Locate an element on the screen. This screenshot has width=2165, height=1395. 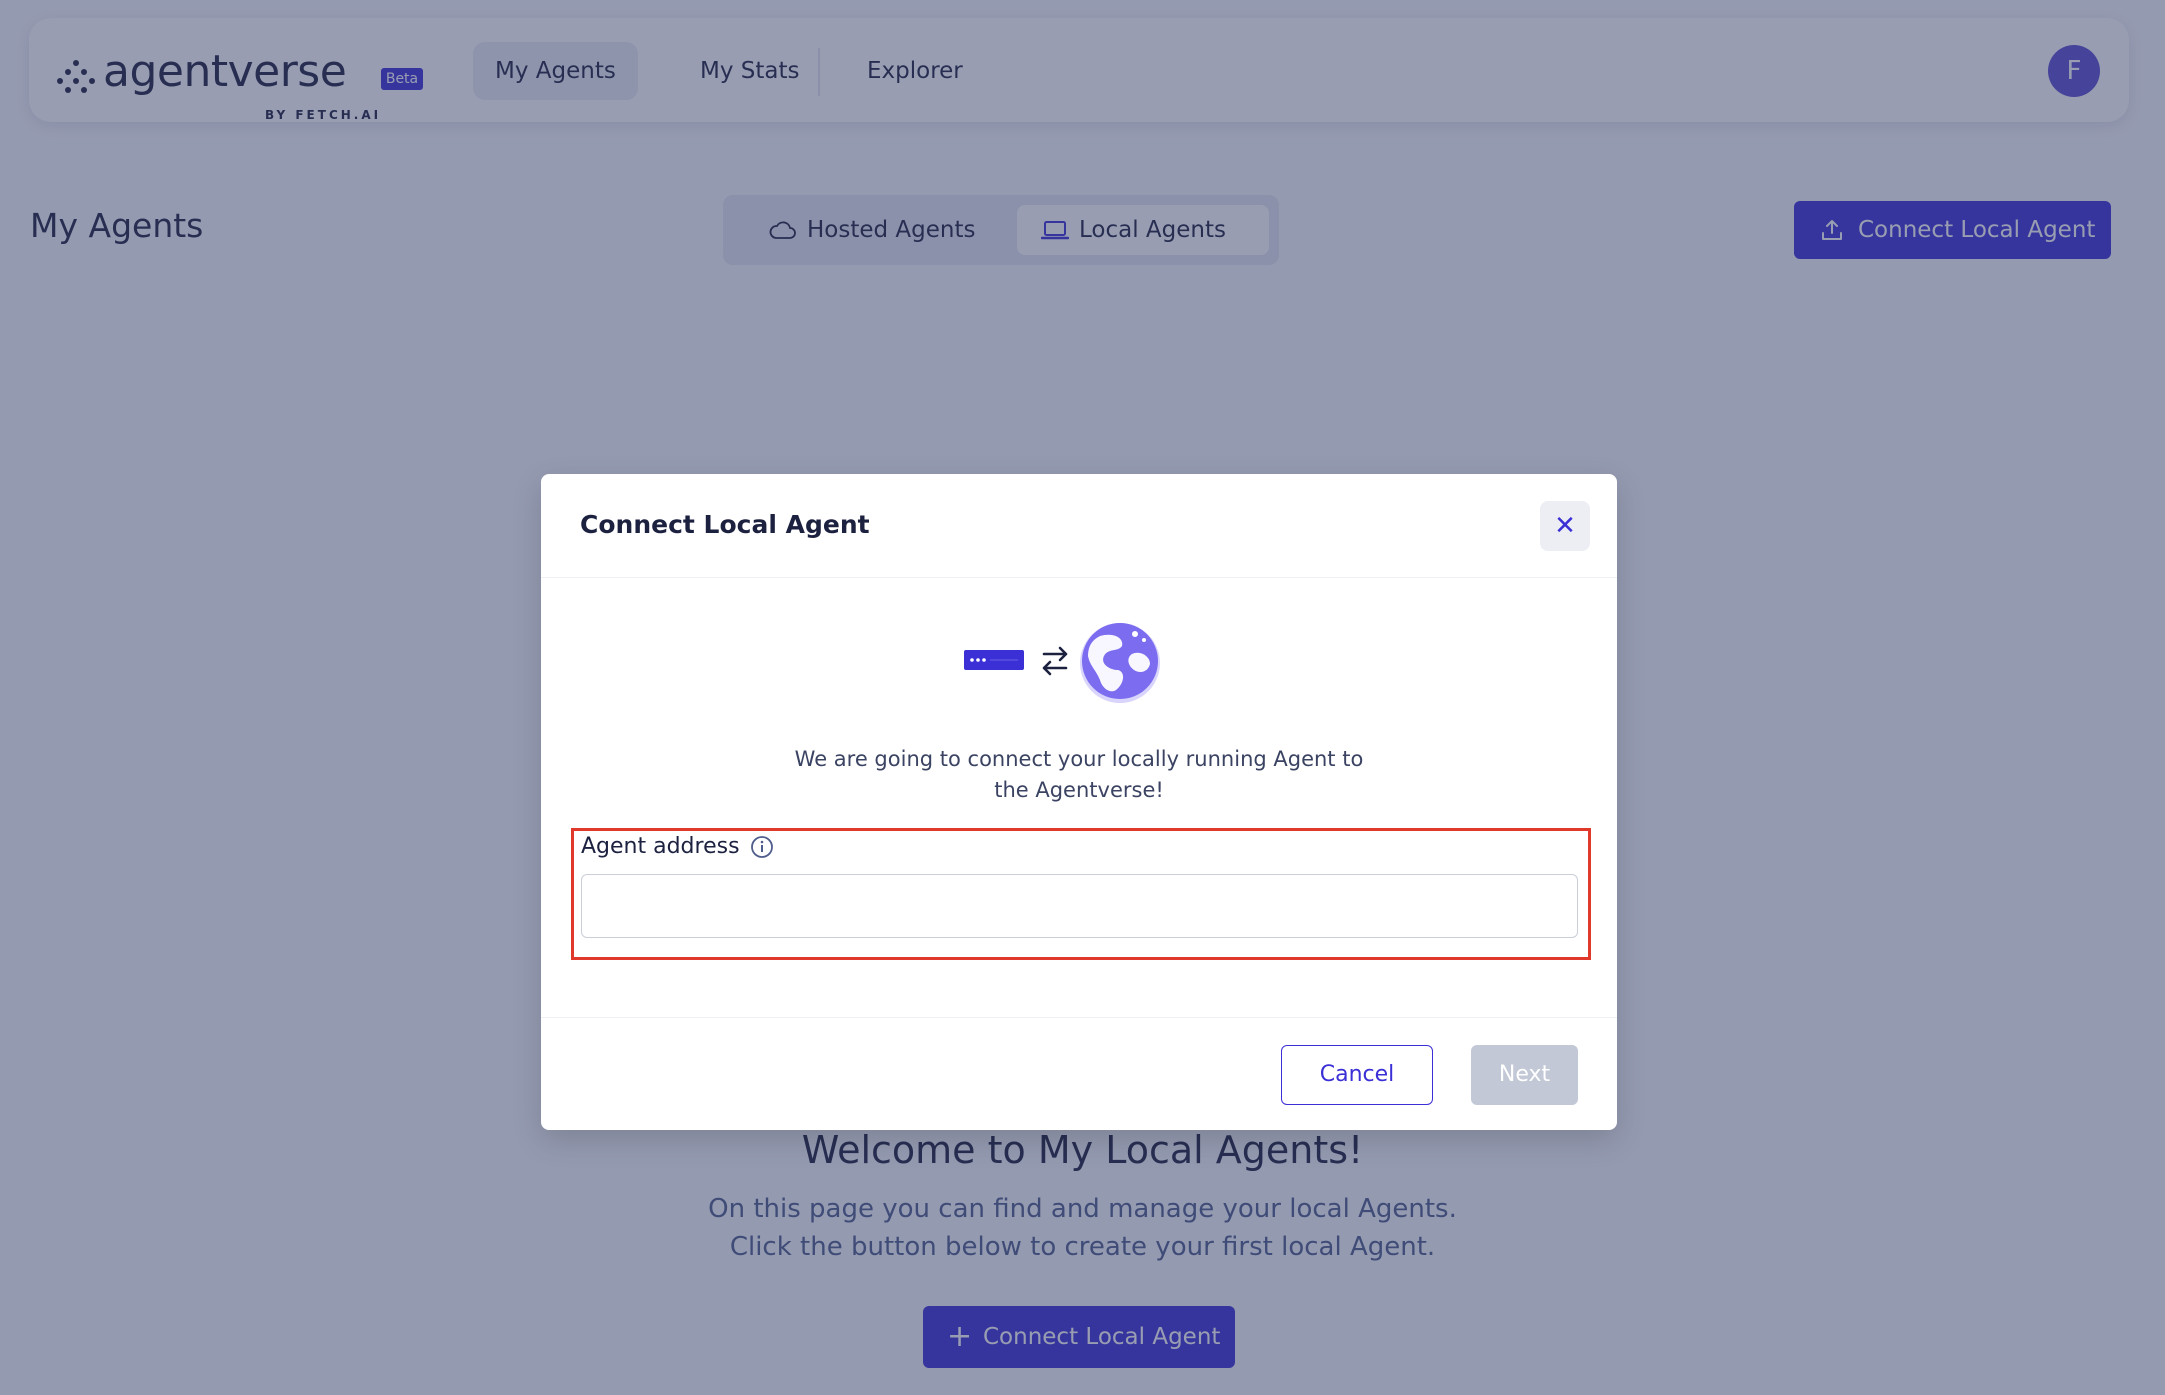
modal-description-line-2: the Agentverse! is located at coordinates (1079, 790).